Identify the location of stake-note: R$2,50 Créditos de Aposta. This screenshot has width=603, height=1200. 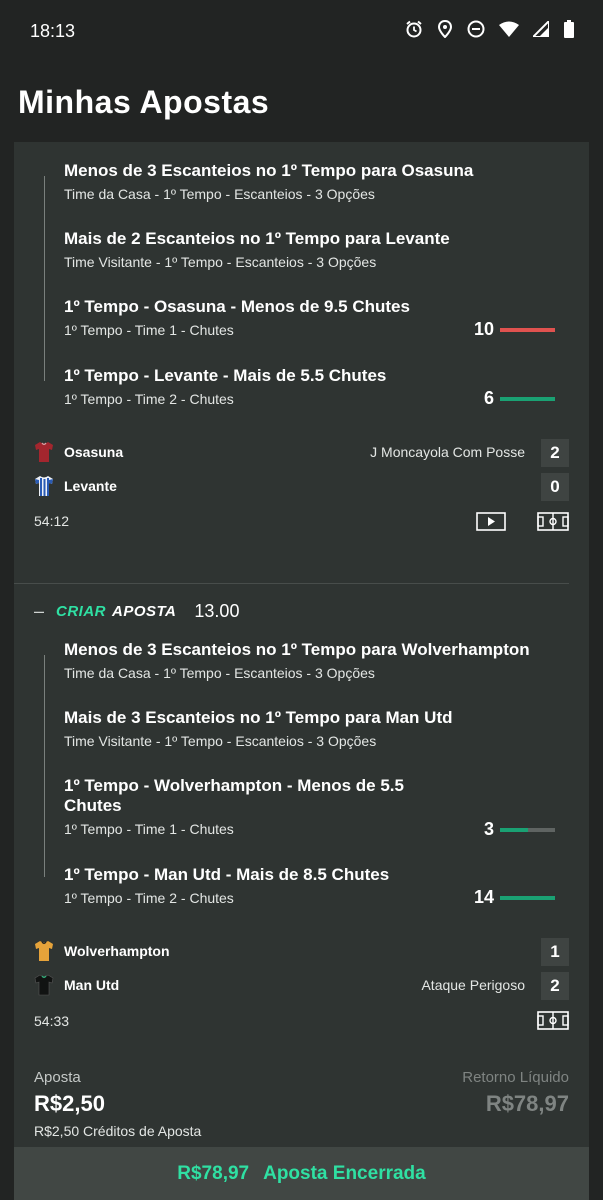
(118, 1131).